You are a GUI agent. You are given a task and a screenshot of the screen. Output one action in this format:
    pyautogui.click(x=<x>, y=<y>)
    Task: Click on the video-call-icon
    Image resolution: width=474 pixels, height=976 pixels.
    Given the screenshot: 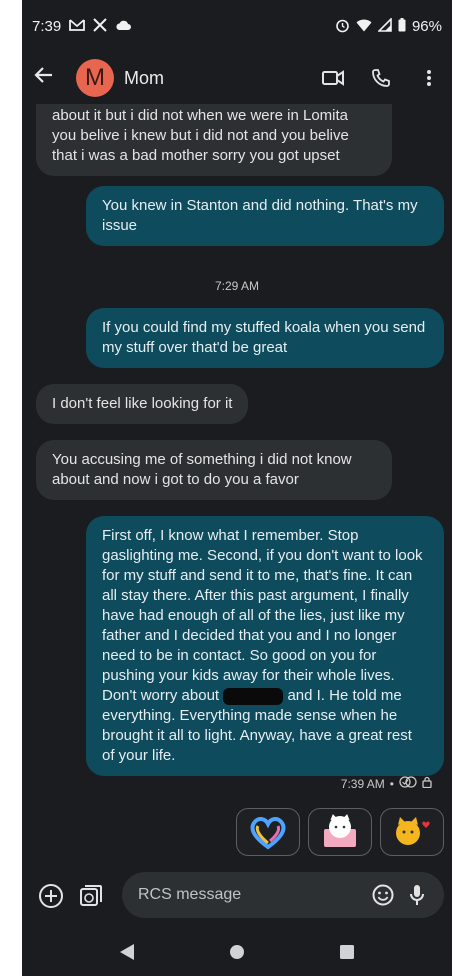 What is the action you would take?
    pyautogui.click(x=333, y=78)
    